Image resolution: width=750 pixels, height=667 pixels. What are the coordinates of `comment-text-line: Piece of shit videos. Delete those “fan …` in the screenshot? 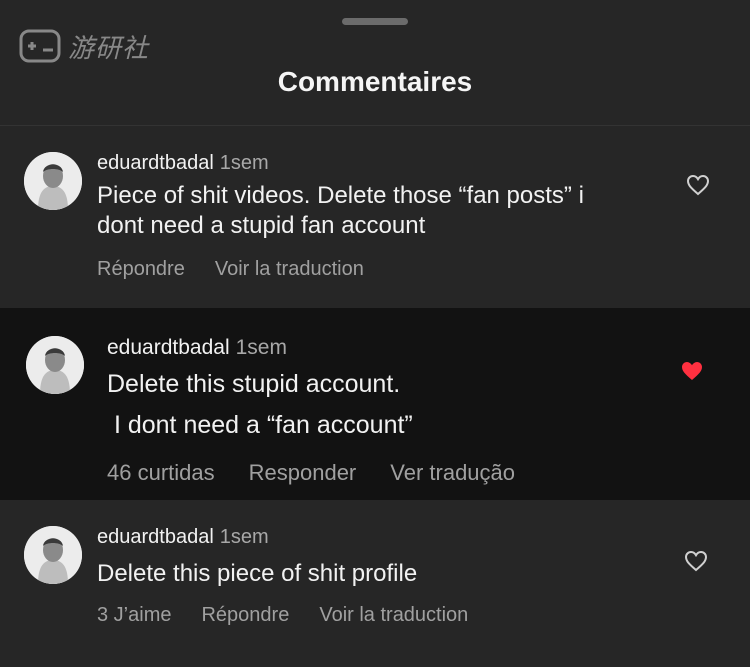 It's located at (340, 195).